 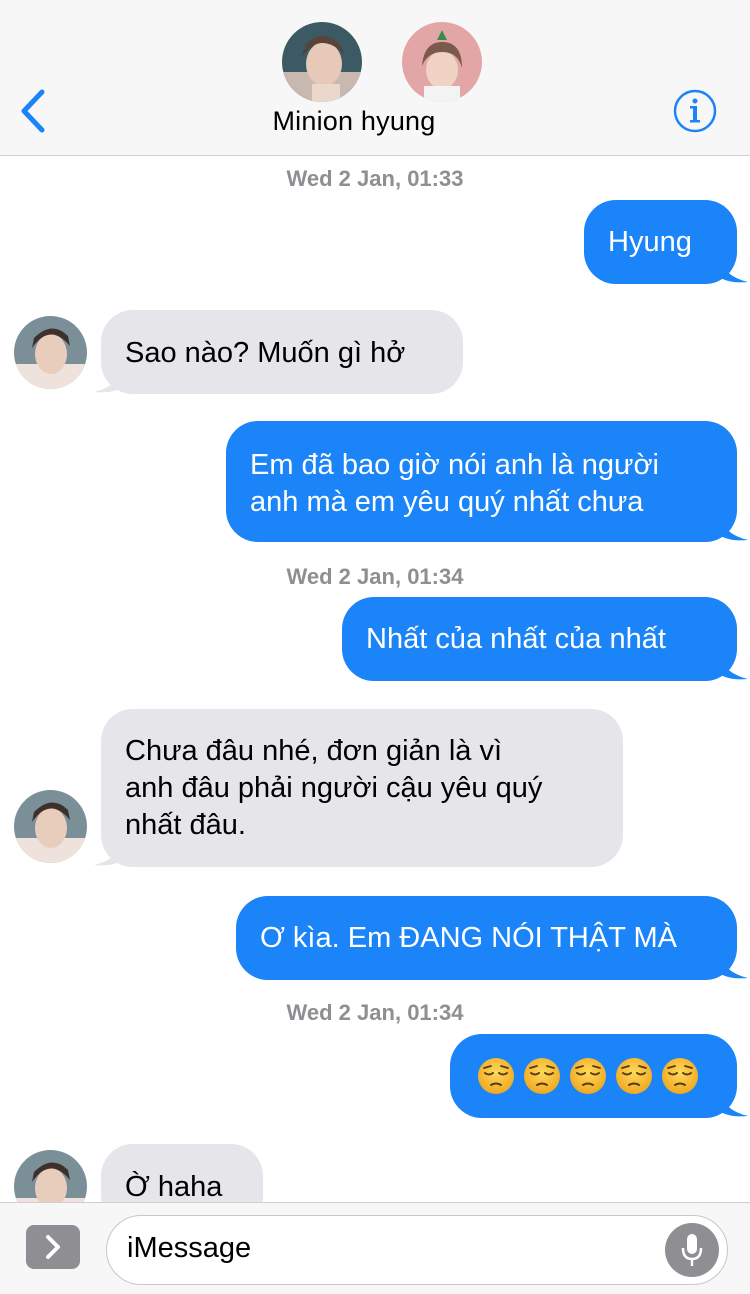 I want to click on message-text: Ơ kìa. Em ĐANG NÓI THẬT MÀ, so click(x=468, y=938).